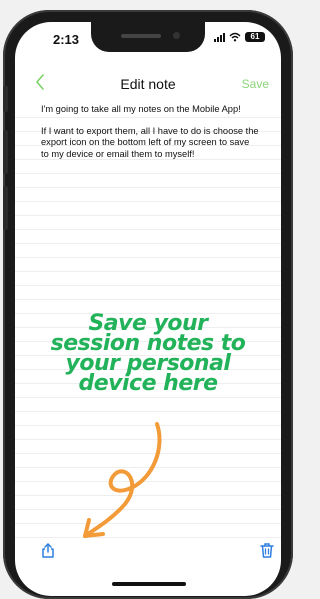 The width and height of the screenshot is (320, 599). What do you see at coordinates (235, 37) in the screenshot?
I see `wifi-icon` at bounding box center [235, 37].